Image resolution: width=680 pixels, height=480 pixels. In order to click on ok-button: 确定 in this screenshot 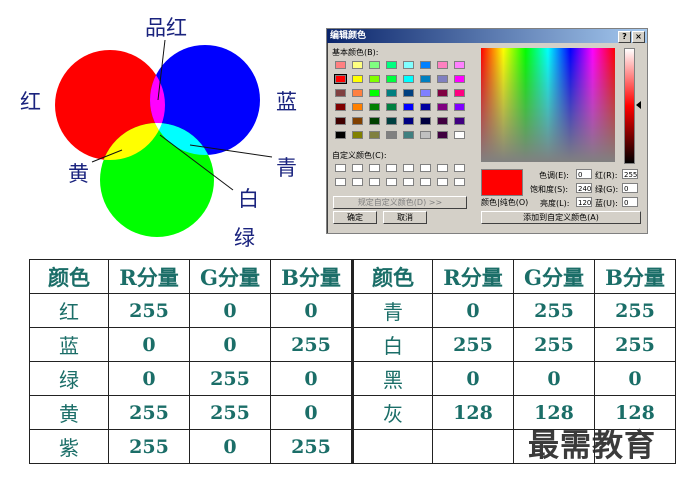, I will do `click(355, 217)`.